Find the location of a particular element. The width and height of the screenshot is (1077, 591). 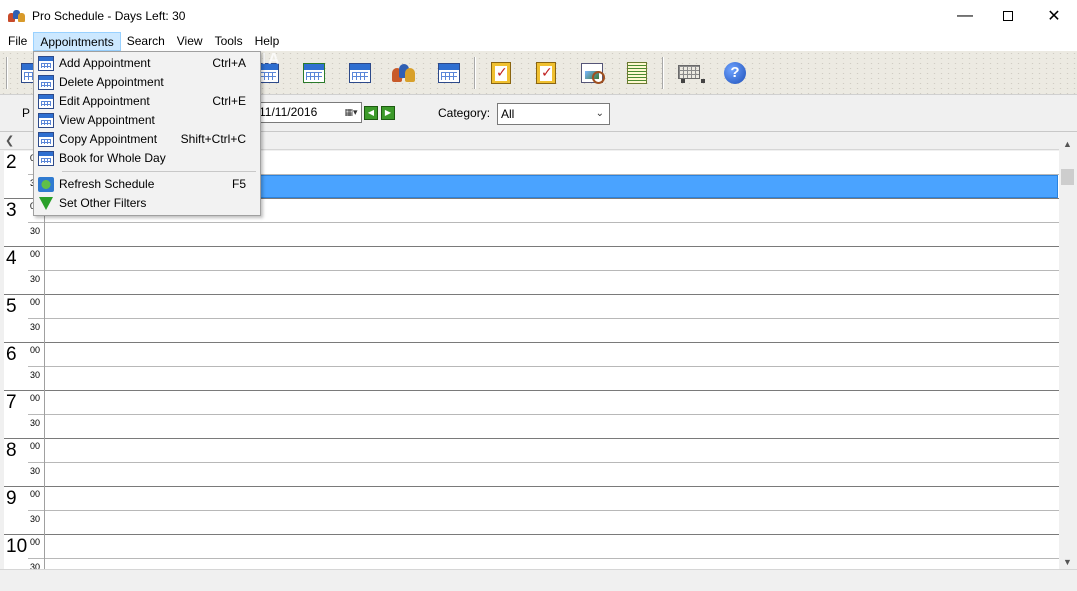

list-icon is located at coordinates (637, 73).